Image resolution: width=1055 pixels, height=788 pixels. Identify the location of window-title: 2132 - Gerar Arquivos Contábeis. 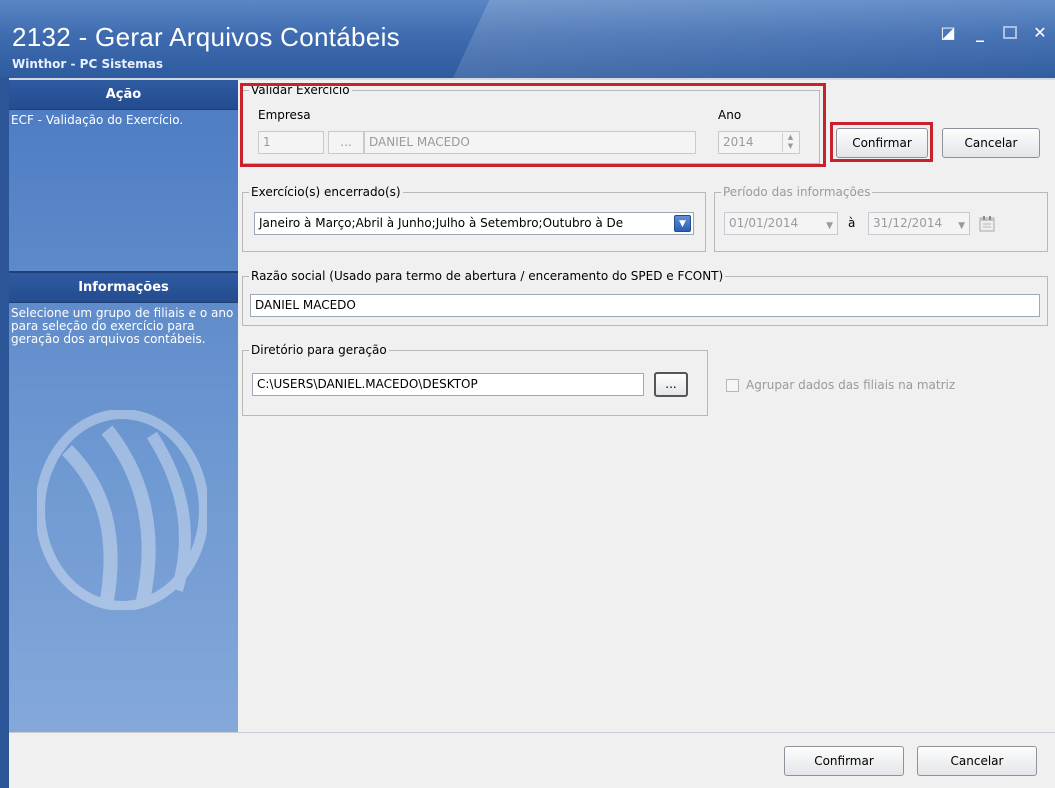
(206, 37).